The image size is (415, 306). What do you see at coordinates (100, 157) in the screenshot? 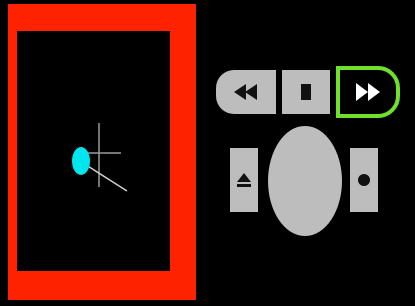
I see `video-scene` at bounding box center [100, 157].